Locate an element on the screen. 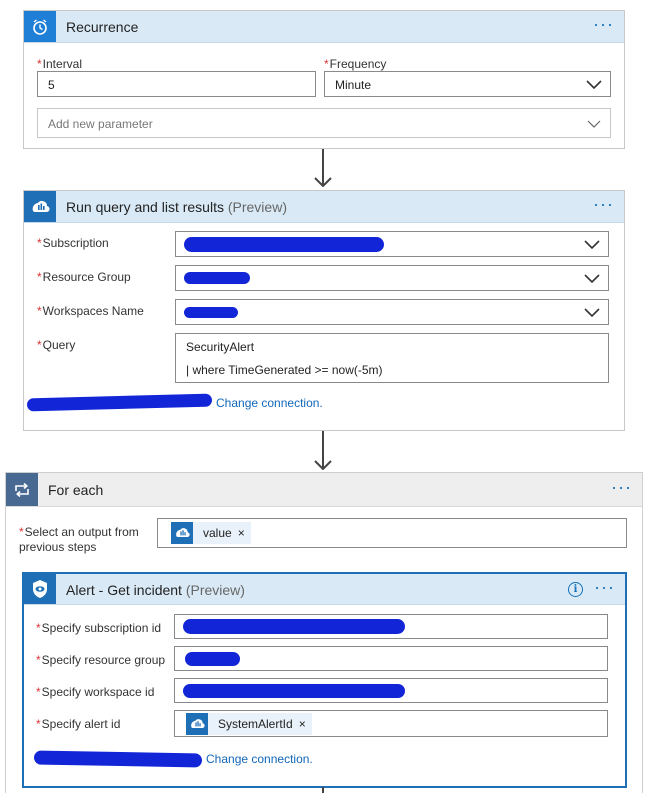 The height and width of the screenshot is (793, 662). add-parameter-select: Add new parameter is located at coordinates (324, 123).